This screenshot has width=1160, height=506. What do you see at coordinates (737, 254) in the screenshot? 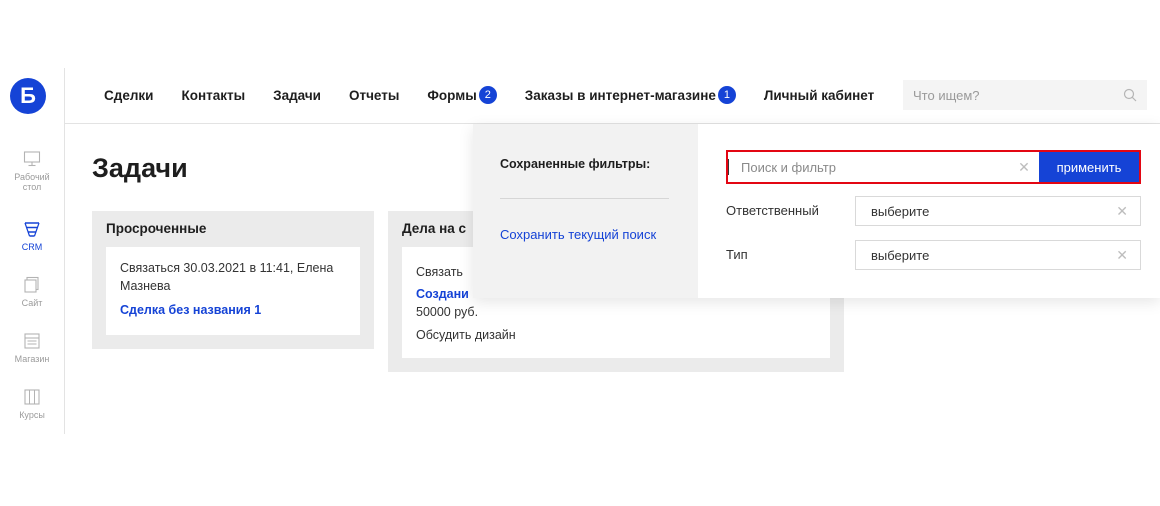
I see `type-label: Тип` at bounding box center [737, 254].